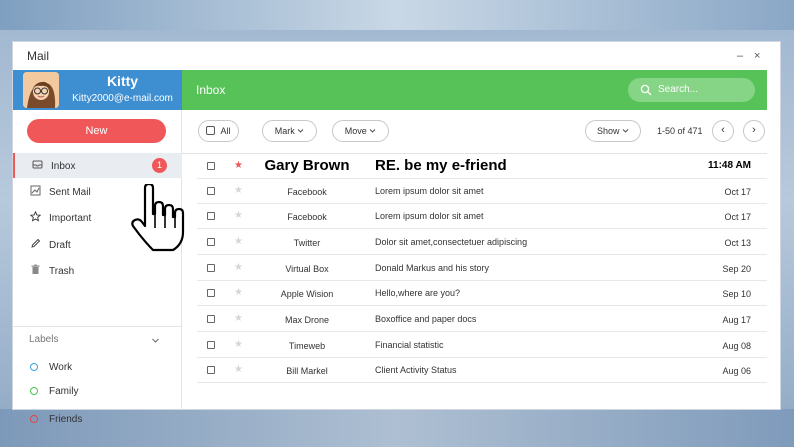 The height and width of the screenshot is (447, 794). What do you see at coordinates (307, 165) in the screenshot?
I see `message-sender: Gary Brown` at bounding box center [307, 165].